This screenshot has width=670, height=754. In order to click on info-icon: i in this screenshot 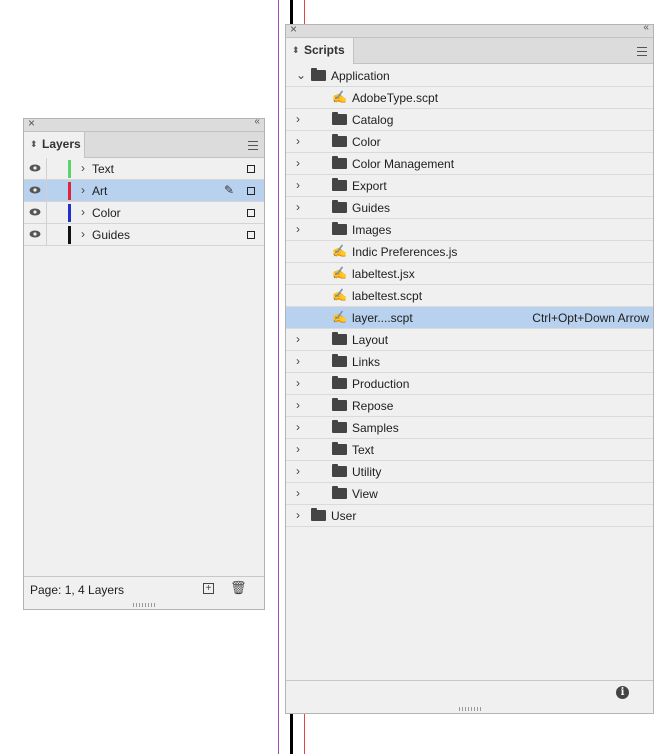, I will do `click(622, 692)`.